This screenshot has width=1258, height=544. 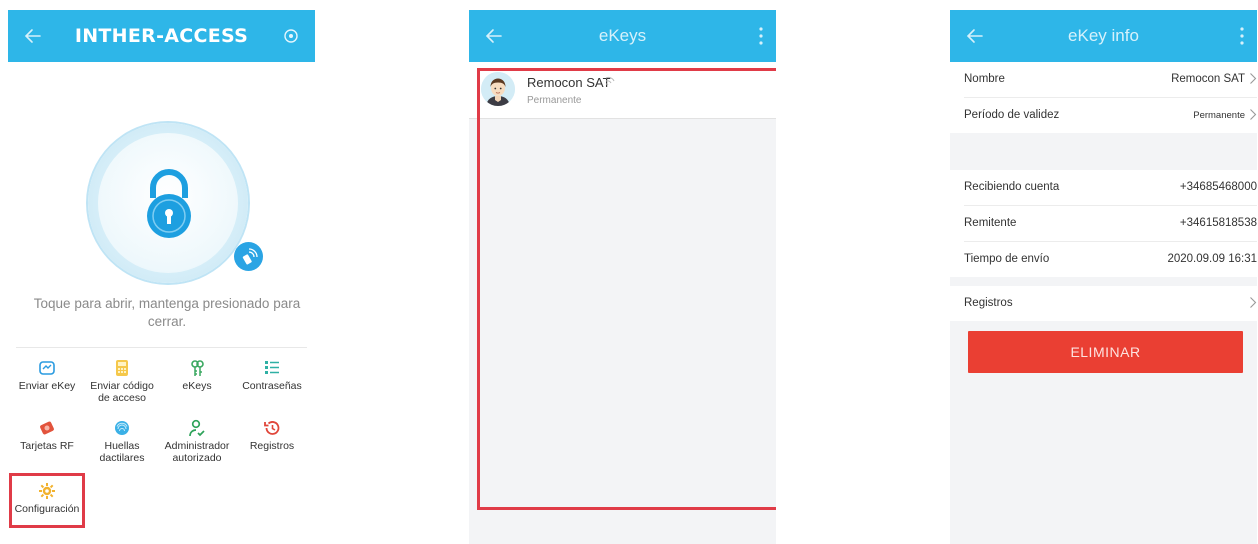 What do you see at coordinates (122, 368) in the screenshot?
I see `send-code-icon` at bounding box center [122, 368].